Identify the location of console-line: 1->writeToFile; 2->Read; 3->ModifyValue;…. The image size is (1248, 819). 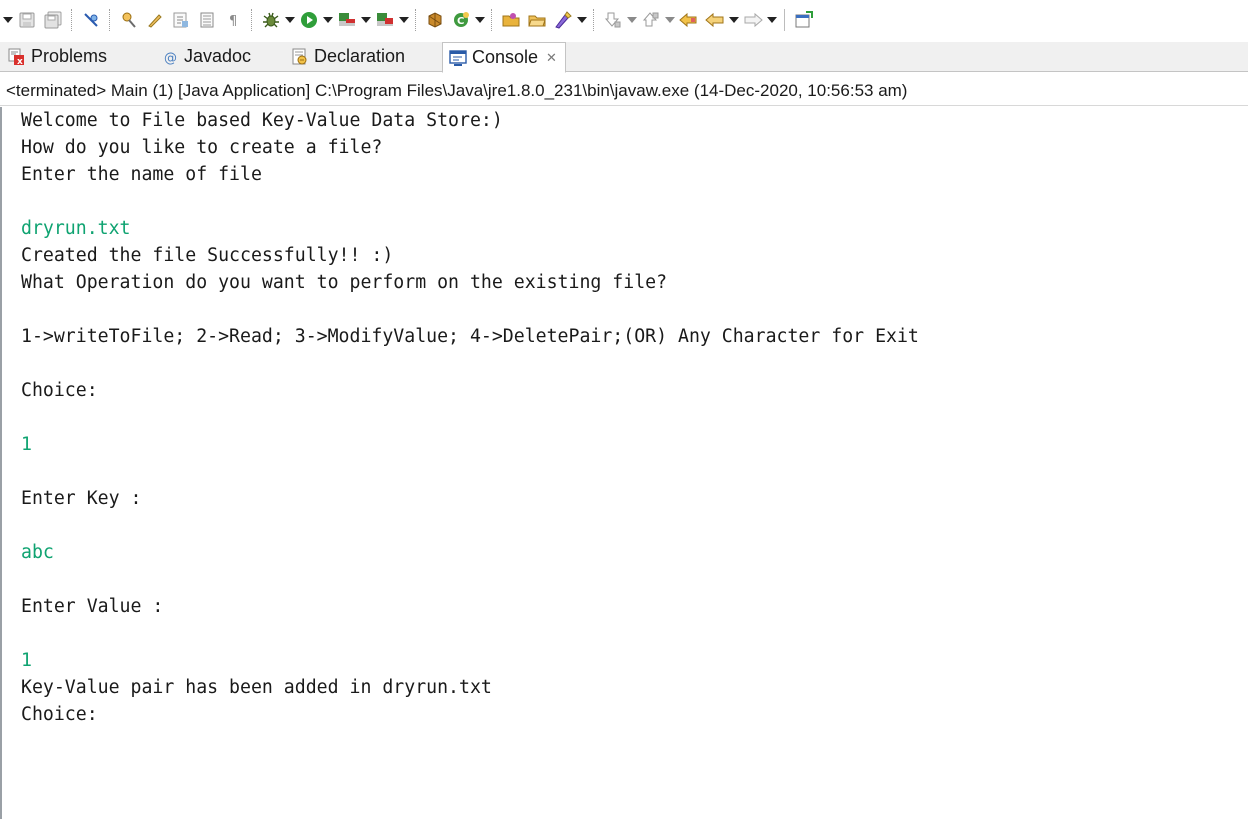
(470, 336).